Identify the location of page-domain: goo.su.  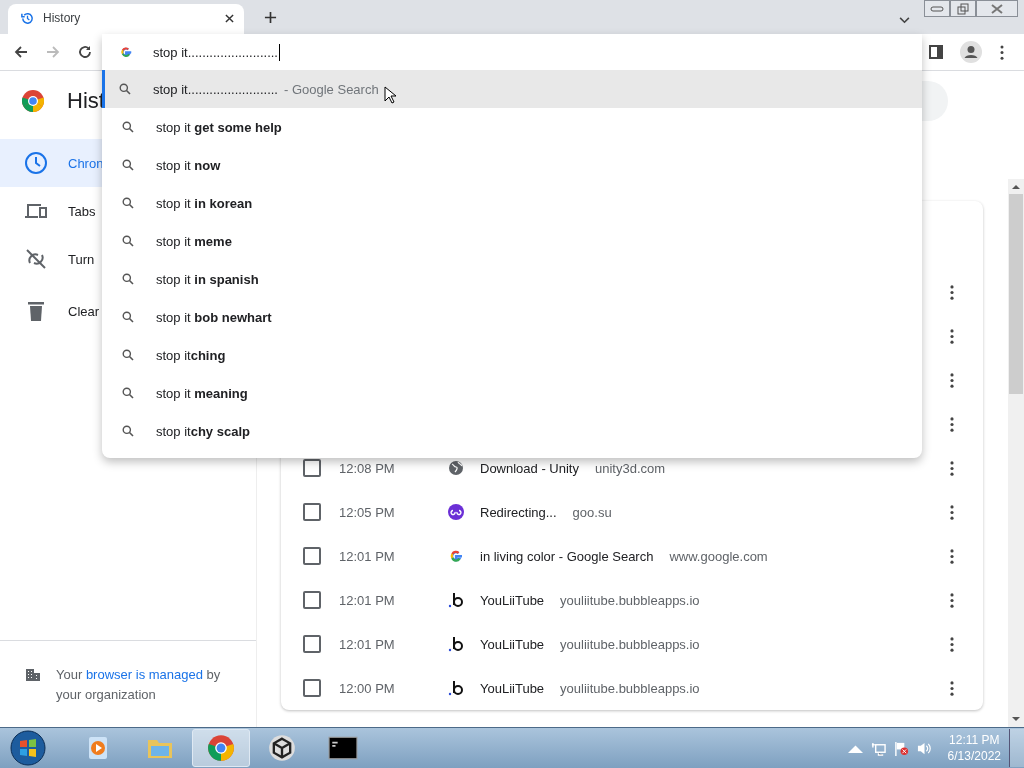
(592, 512).